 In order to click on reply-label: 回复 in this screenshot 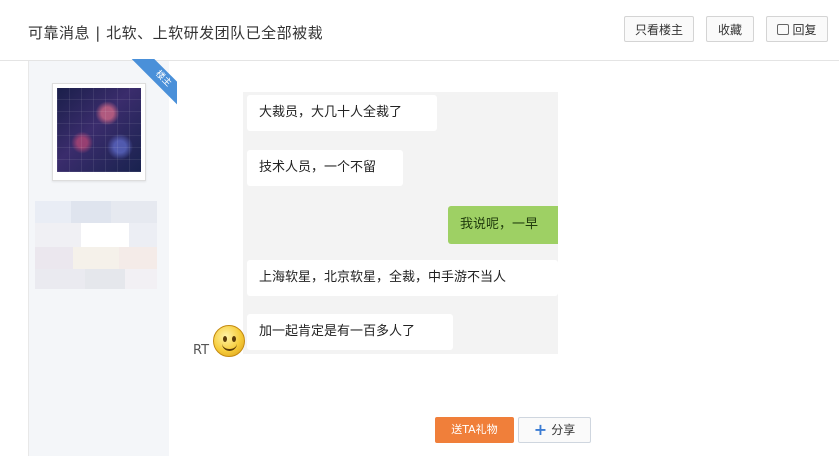, I will do `click(804, 30)`.